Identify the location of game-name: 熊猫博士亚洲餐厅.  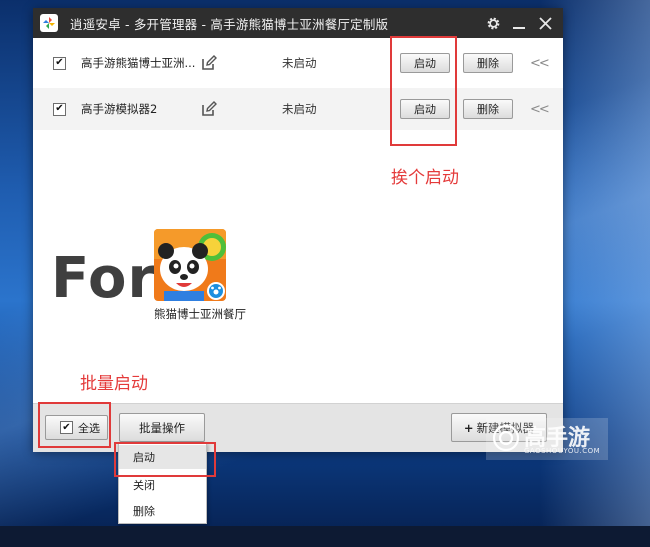
(200, 314).